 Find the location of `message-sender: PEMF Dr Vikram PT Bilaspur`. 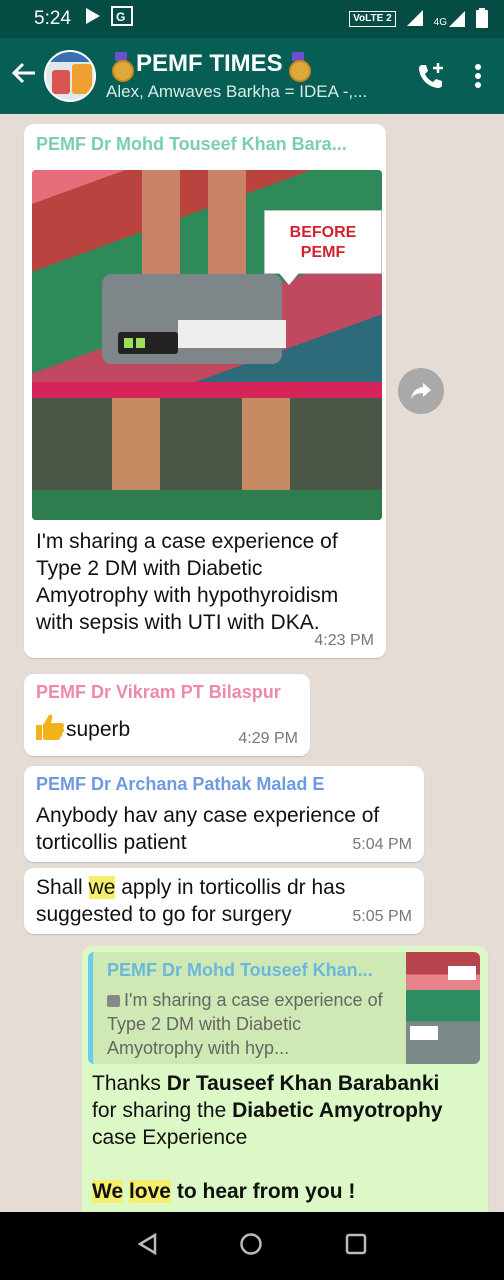

message-sender: PEMF Dr Vikram PT Bilaspur is located at coordinates (168, 692).